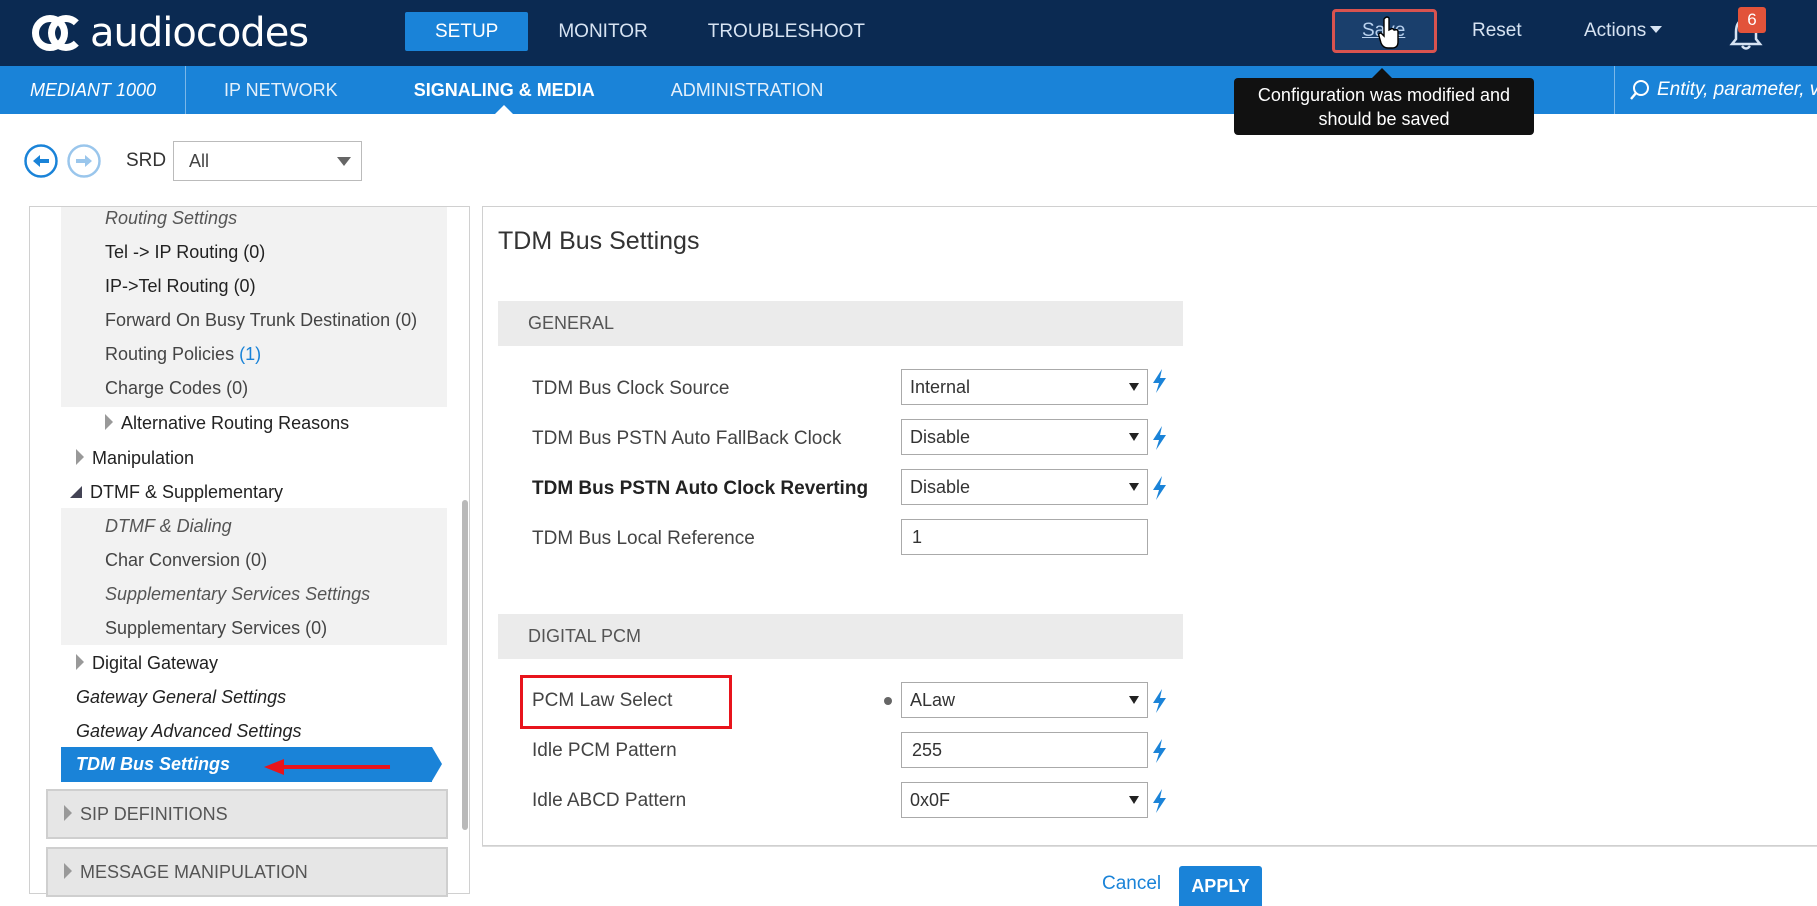 This screenshot has width=1817, height=906. I want to click on idle-abcd-pattern-select: 0x0F, so click(1024, 800).